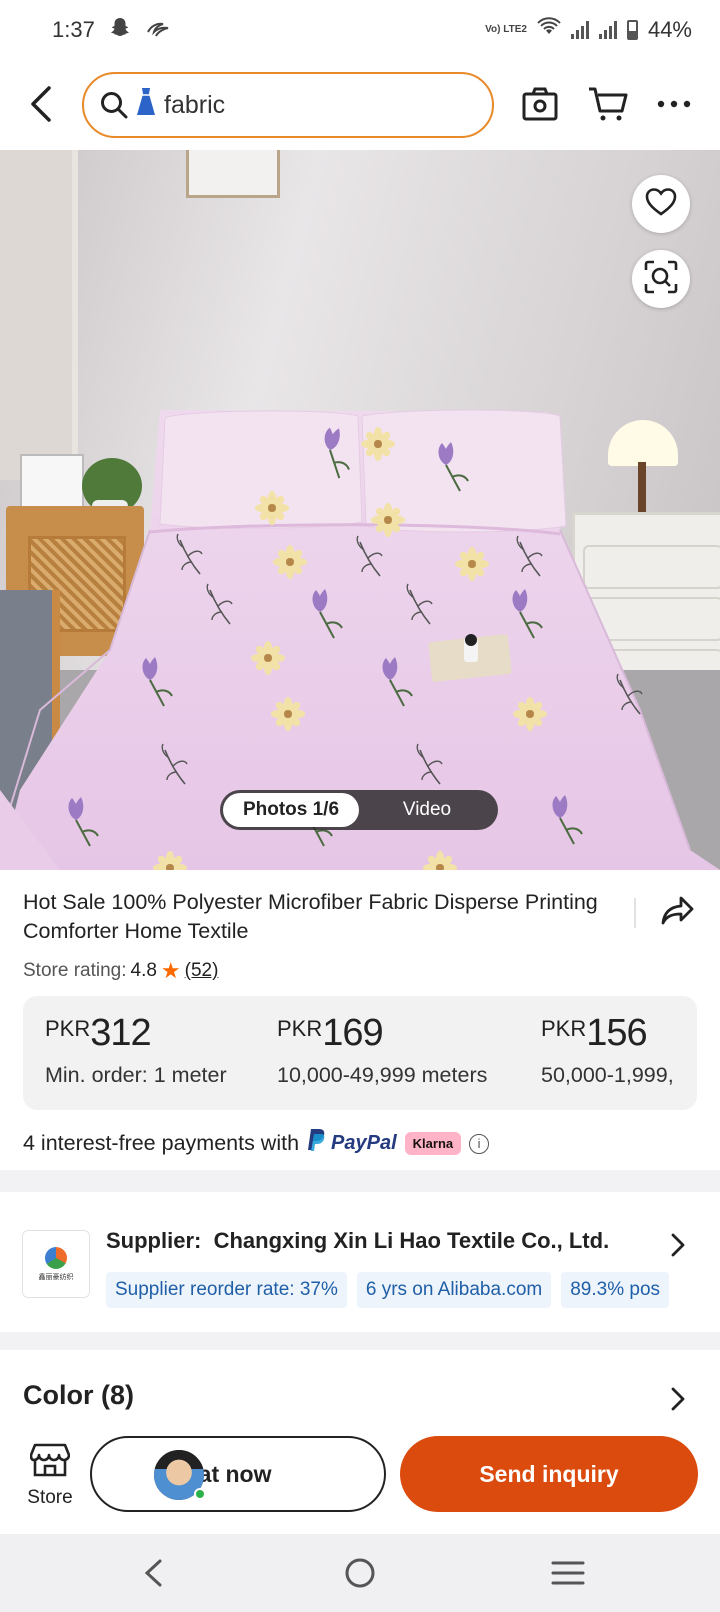  What do you see at coordinates (607, 1075) in the screenshot?
I see `price-condition: 50,000-1,999,` at bounding box center [607, 1075].